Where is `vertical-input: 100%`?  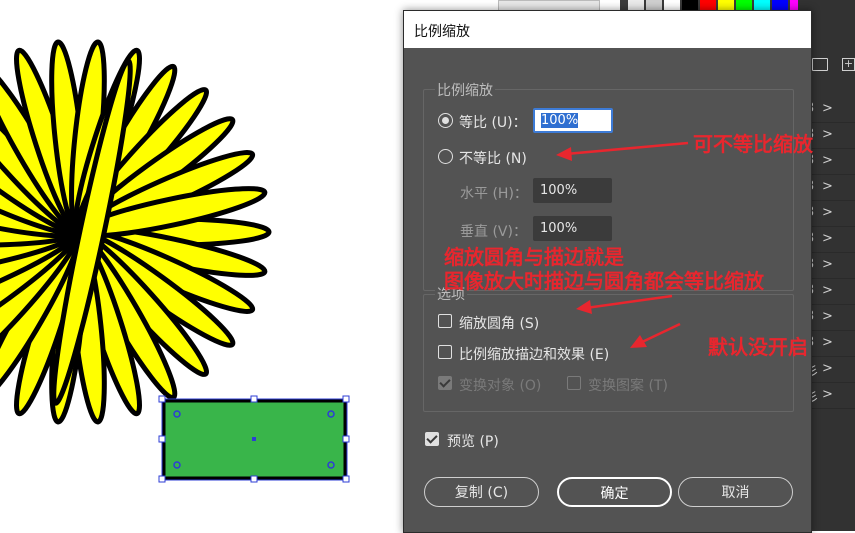
vertical-input: 100% is located at coordinates (572, 228).